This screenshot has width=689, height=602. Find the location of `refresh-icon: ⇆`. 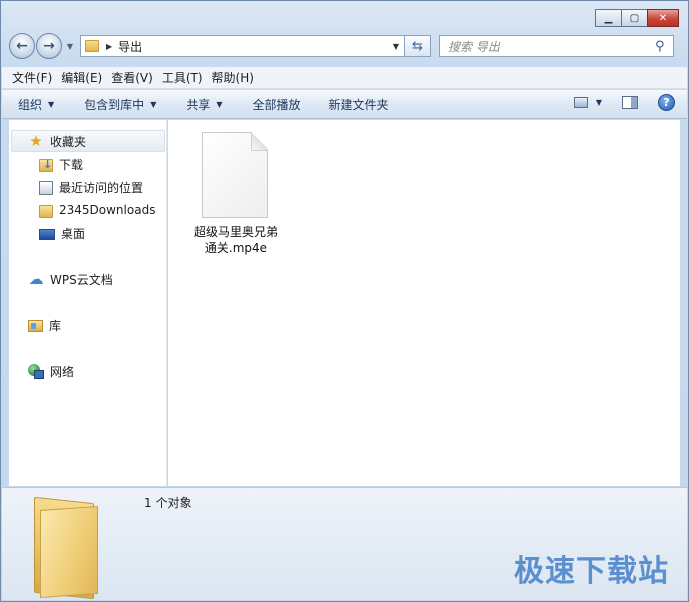

refresh-icon: ⇆ is located at coordinates (417, 46).